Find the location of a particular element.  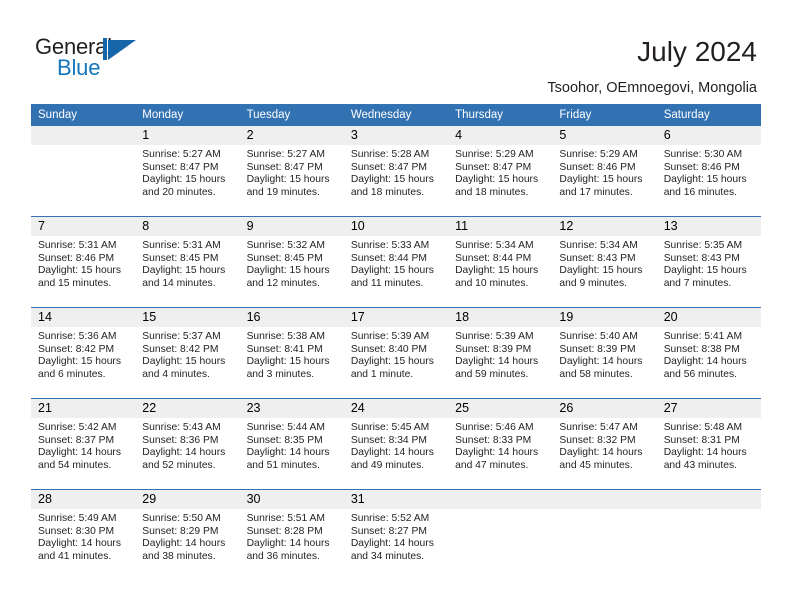

day-number: 3 is located at coordinates (396, 135).